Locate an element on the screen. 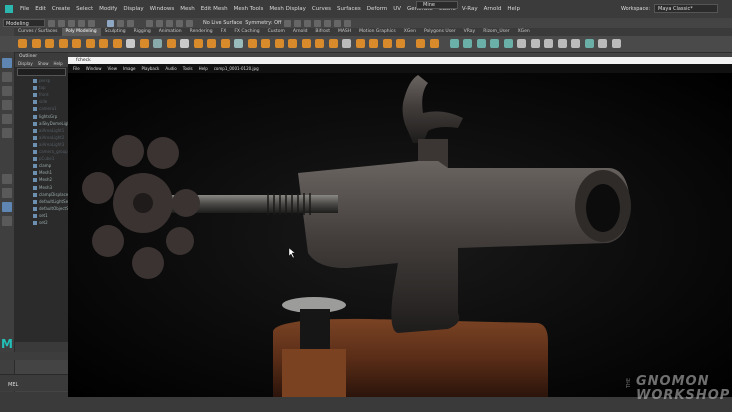 The width and height of the screenshot is (732, 412). outliner-menu-help: Help is located at coordinates (58, 63).